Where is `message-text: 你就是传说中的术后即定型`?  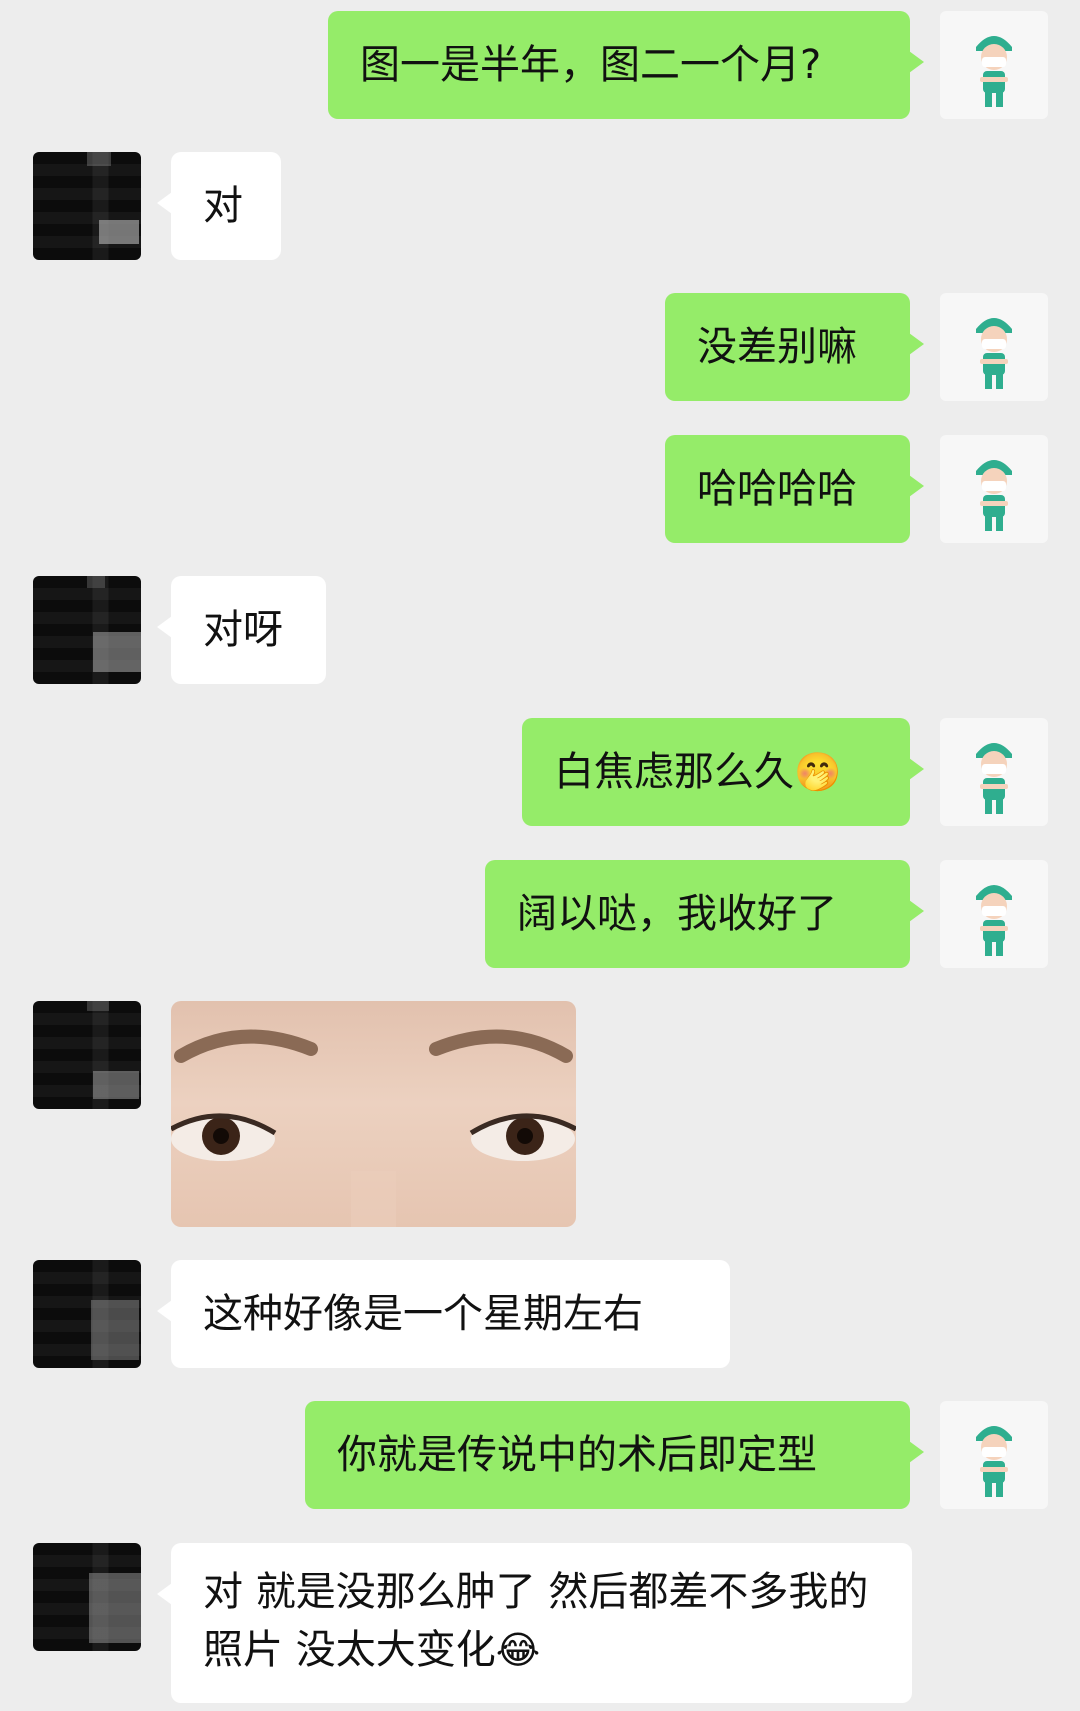 message-text: 你就是传说中的术后即定型 is located at coordinates (577, 1455).